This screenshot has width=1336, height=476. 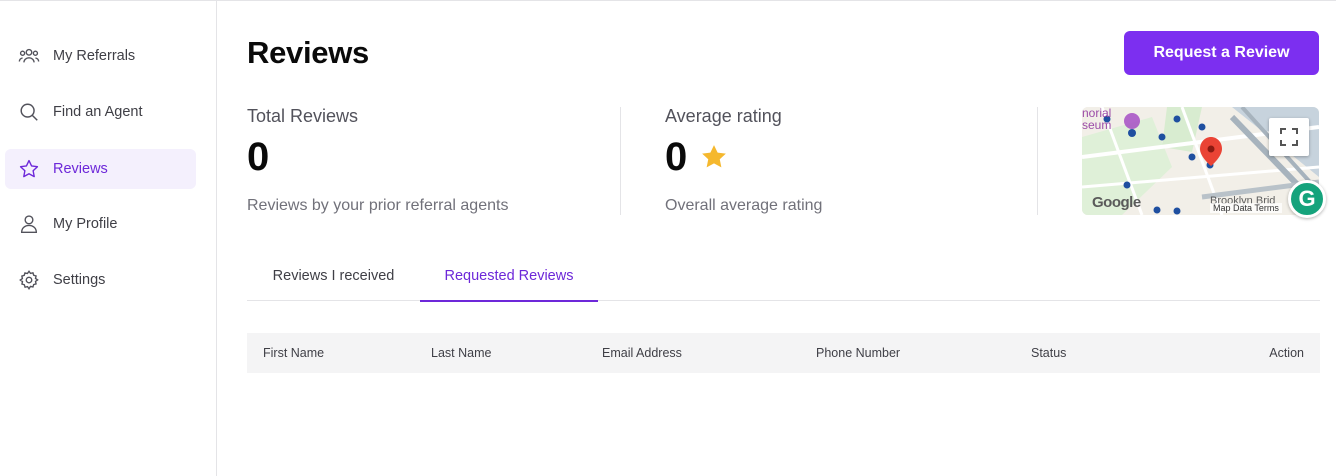 I want to click on average-rating-value: 0, so click(x=743, y=157).